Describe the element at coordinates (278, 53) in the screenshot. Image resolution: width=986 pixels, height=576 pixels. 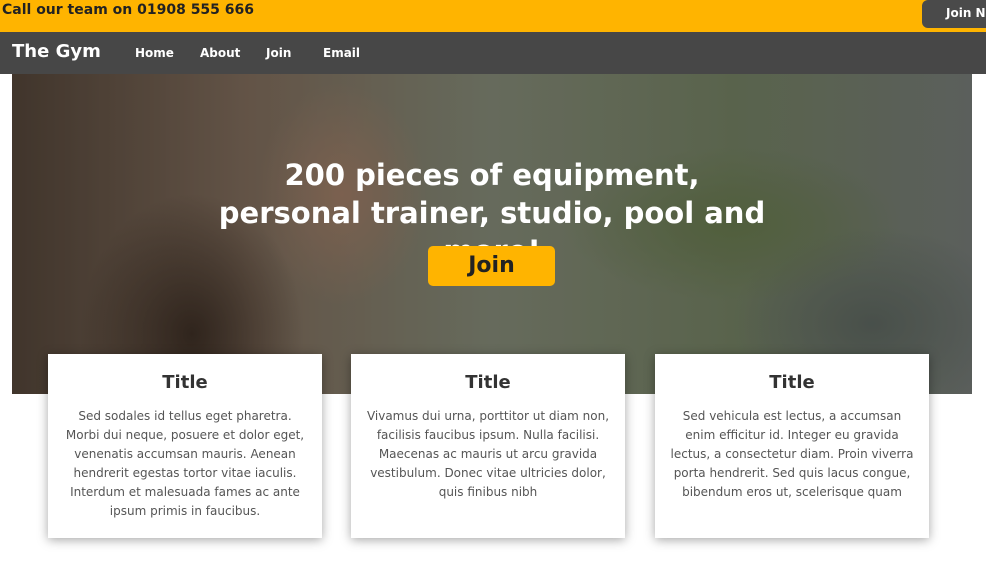
I see `nav-link-join: Join` at that location.